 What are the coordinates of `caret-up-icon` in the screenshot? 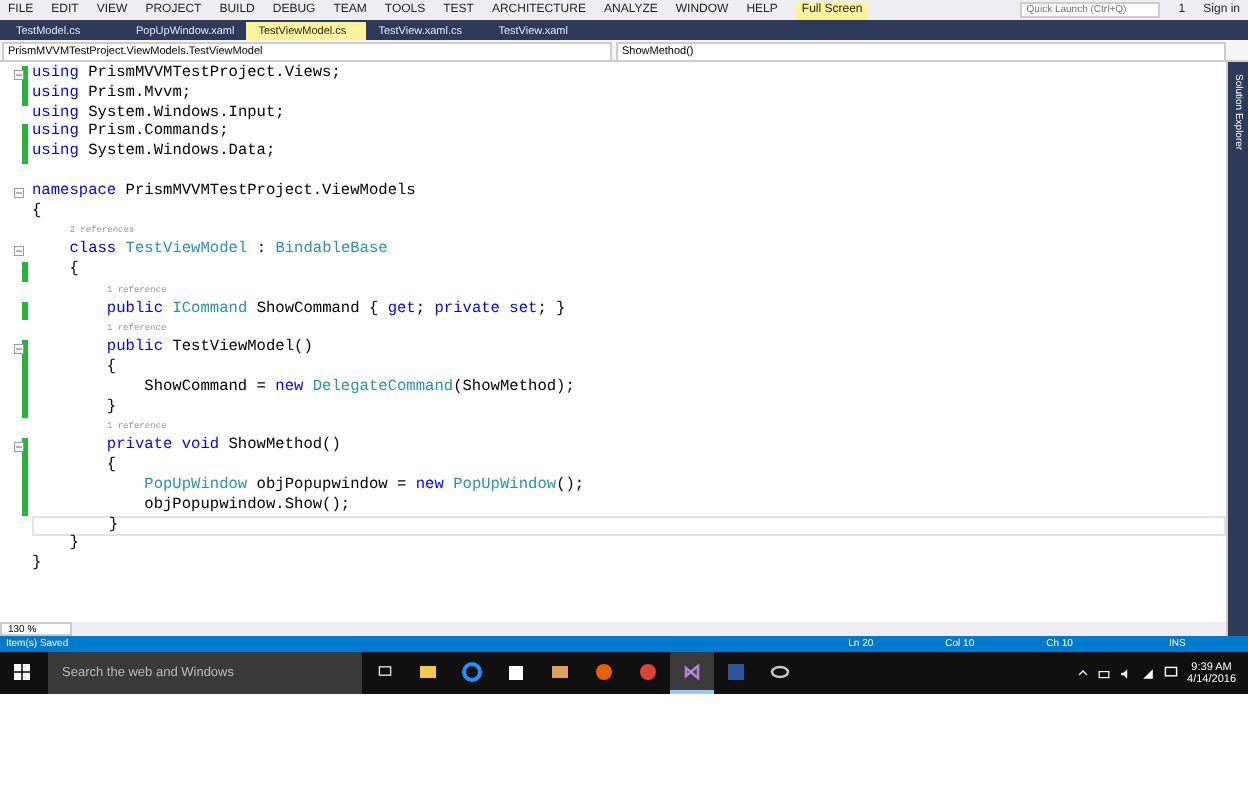 It's located at (1082, 673).